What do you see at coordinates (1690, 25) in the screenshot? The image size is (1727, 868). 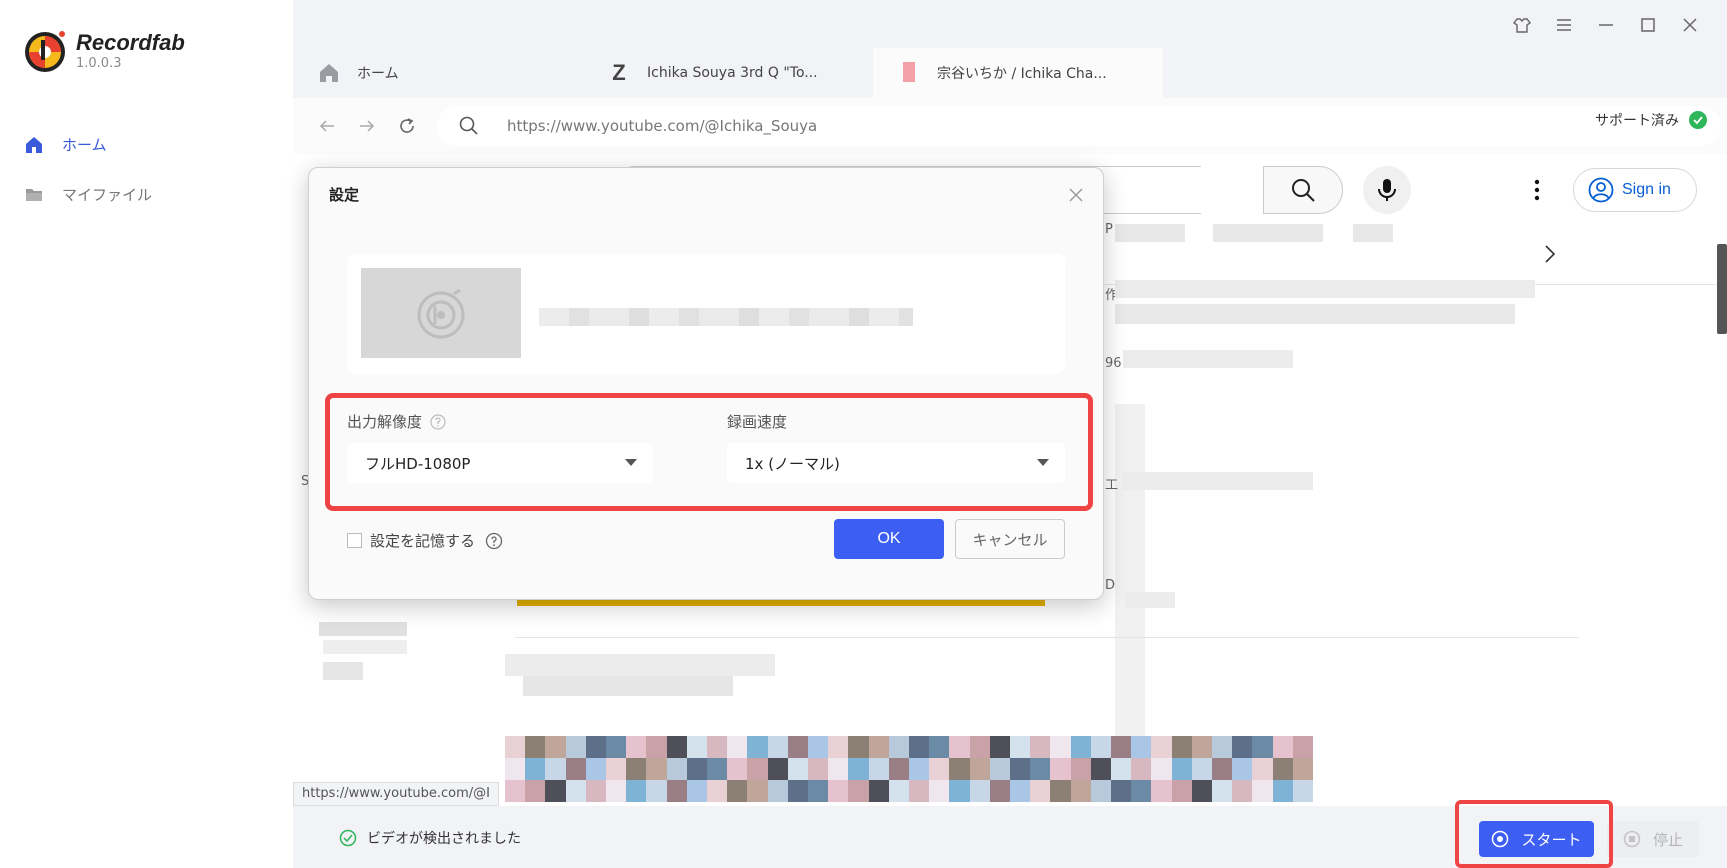 I see `close-icon` at bounding box center [1690, 25].